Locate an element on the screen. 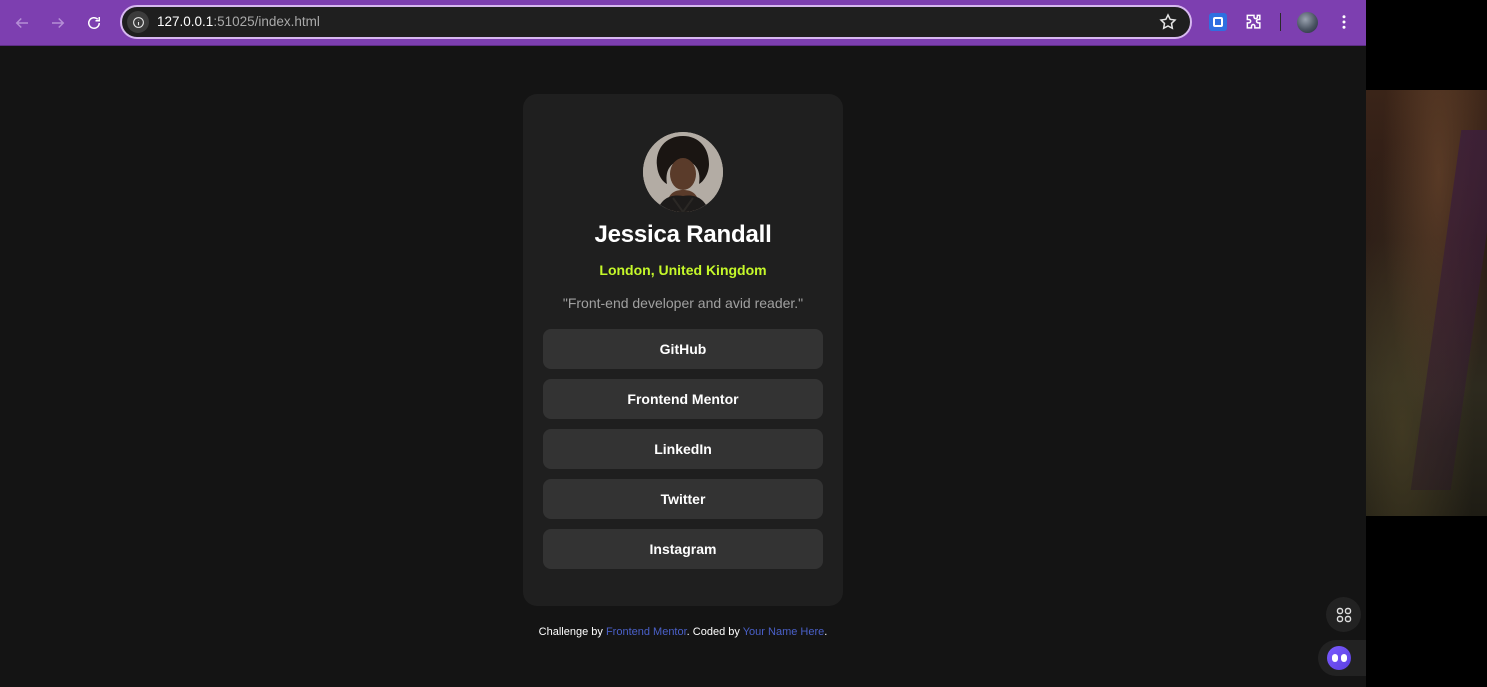 Image resolution: width=1487 pixels, height=687 pixels. apps-grid-button is located at coordinates (1343, 614).